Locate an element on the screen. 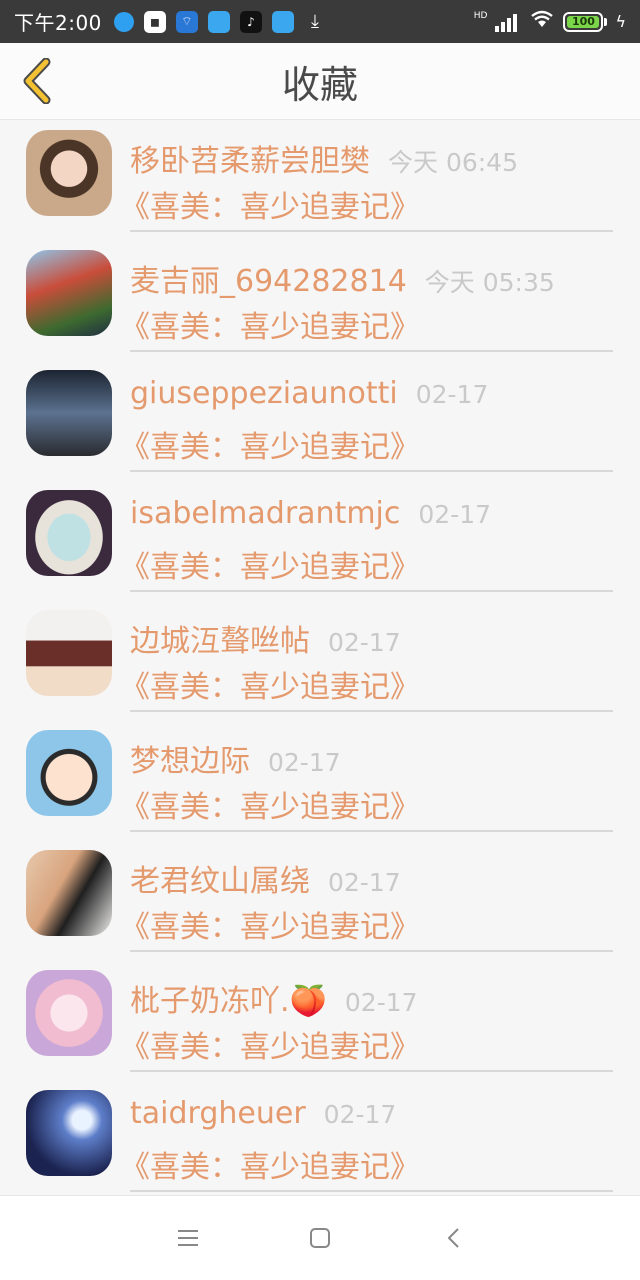 The height and width of the screenshot is (1280, 640). menu-icon is located at coordinates (188, 1238).